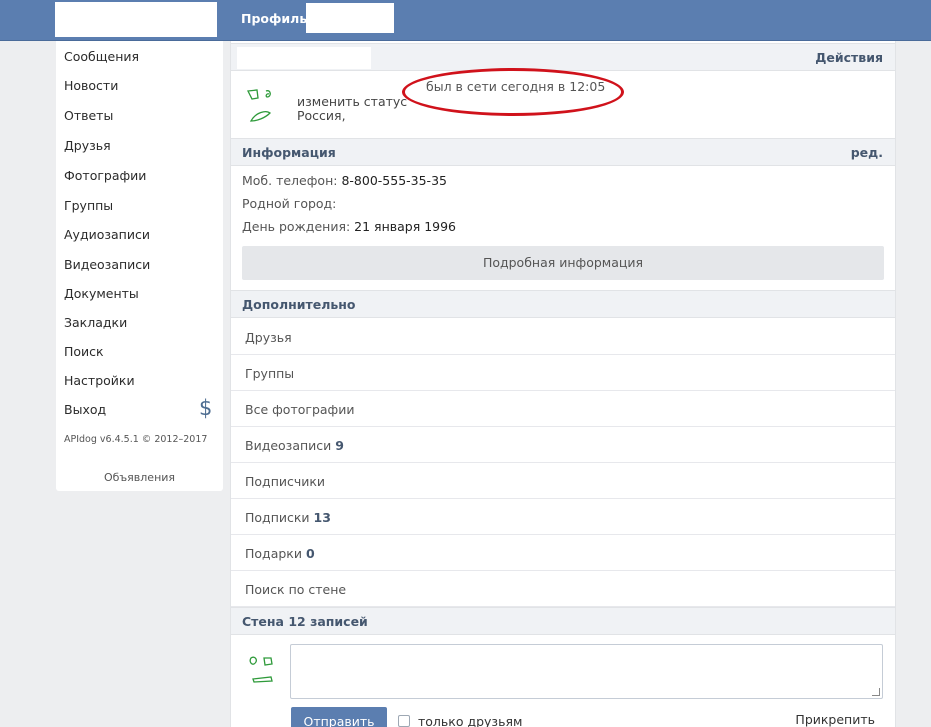 This screenshot has width=931, height=727. I want to click on change-status-link: изменить статус, so click(352, 101).